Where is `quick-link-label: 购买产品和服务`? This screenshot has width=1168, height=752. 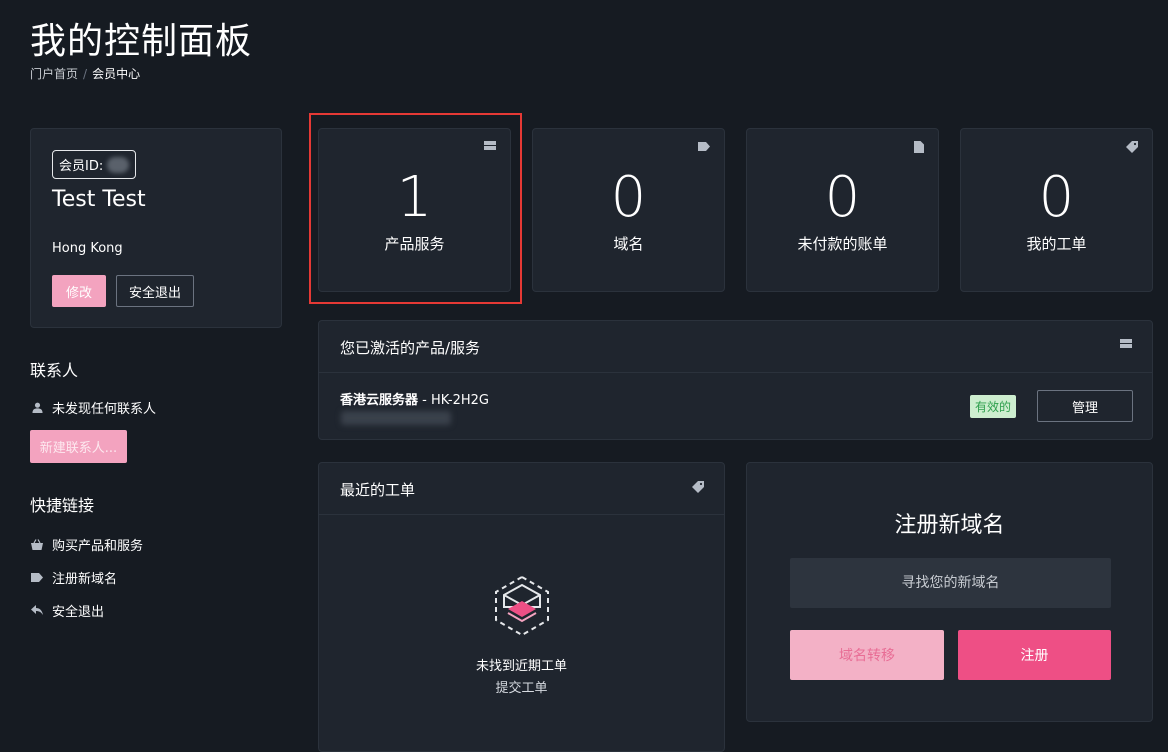
quick-link-label: 购买产品和服务 is located at coordinates (98, 546).